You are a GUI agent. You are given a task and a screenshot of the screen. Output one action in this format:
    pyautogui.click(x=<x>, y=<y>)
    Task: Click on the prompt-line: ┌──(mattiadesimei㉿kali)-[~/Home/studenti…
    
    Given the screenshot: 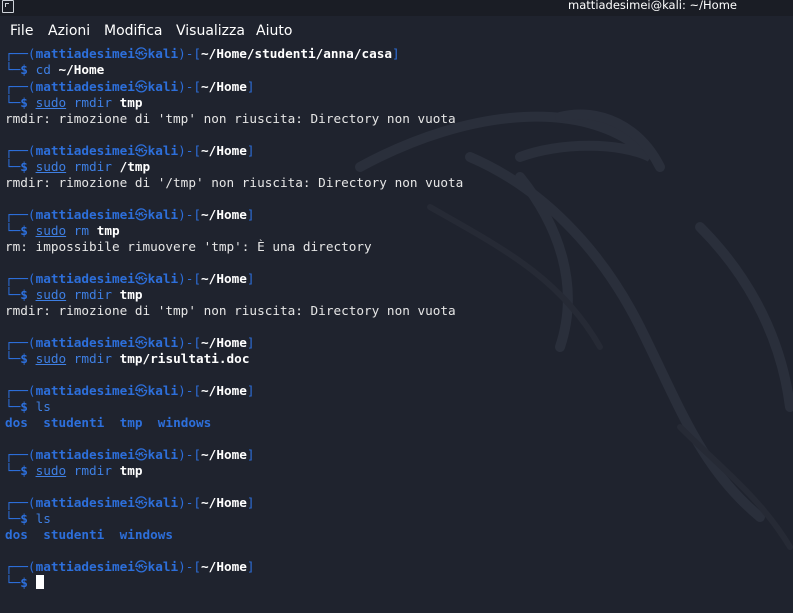 What is the action you would take?
    pyautogui.click(x=202, y=54)
    